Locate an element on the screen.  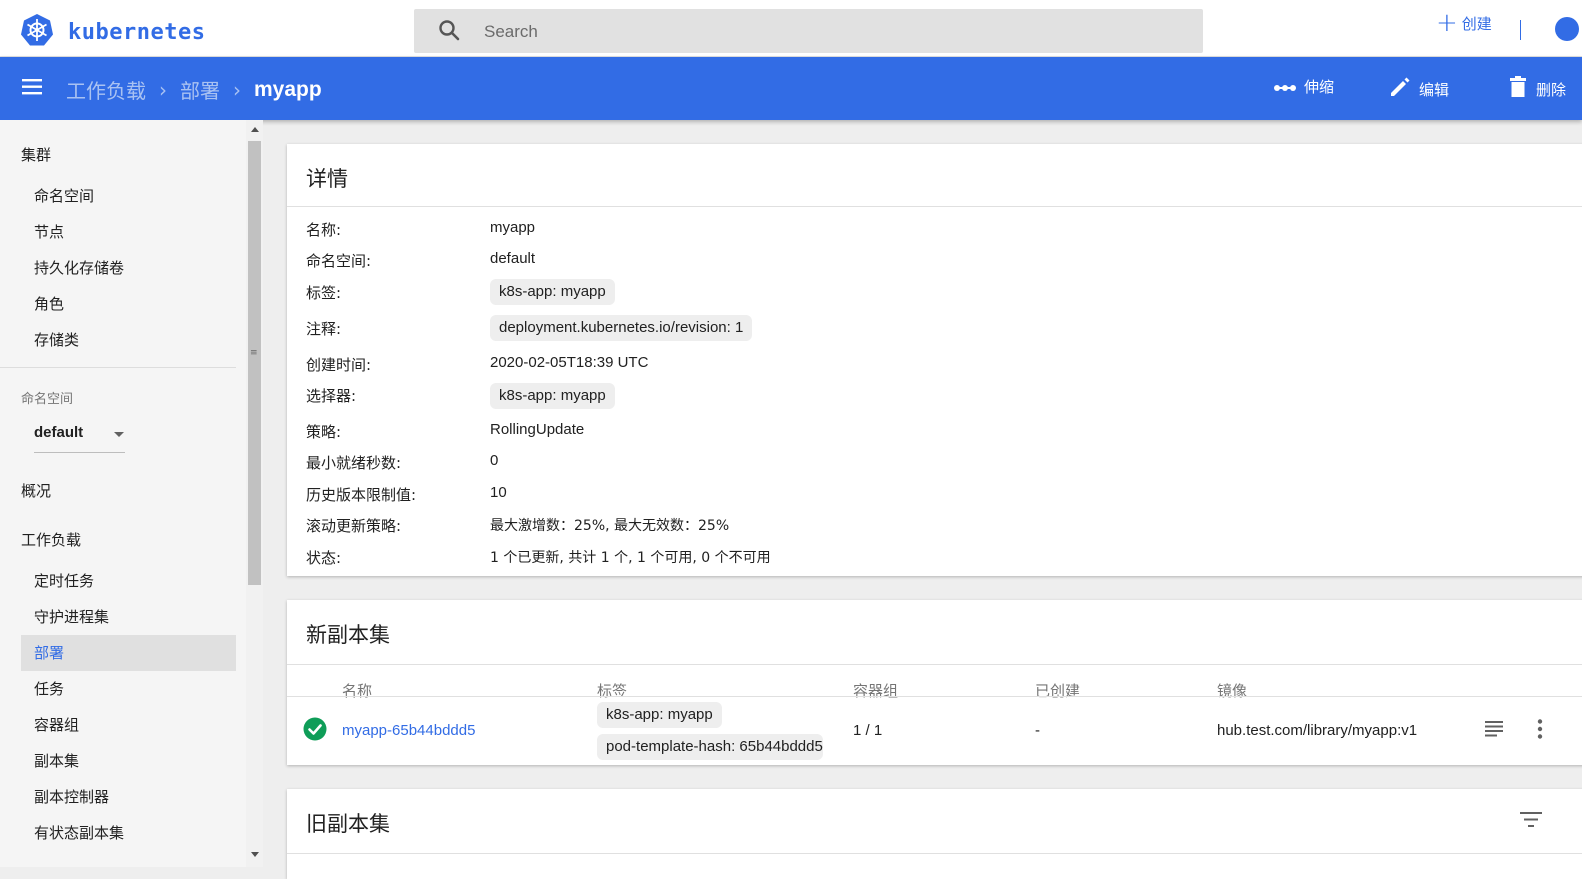
scroll-up-arrow-icon is located at coordinates (255, 129).